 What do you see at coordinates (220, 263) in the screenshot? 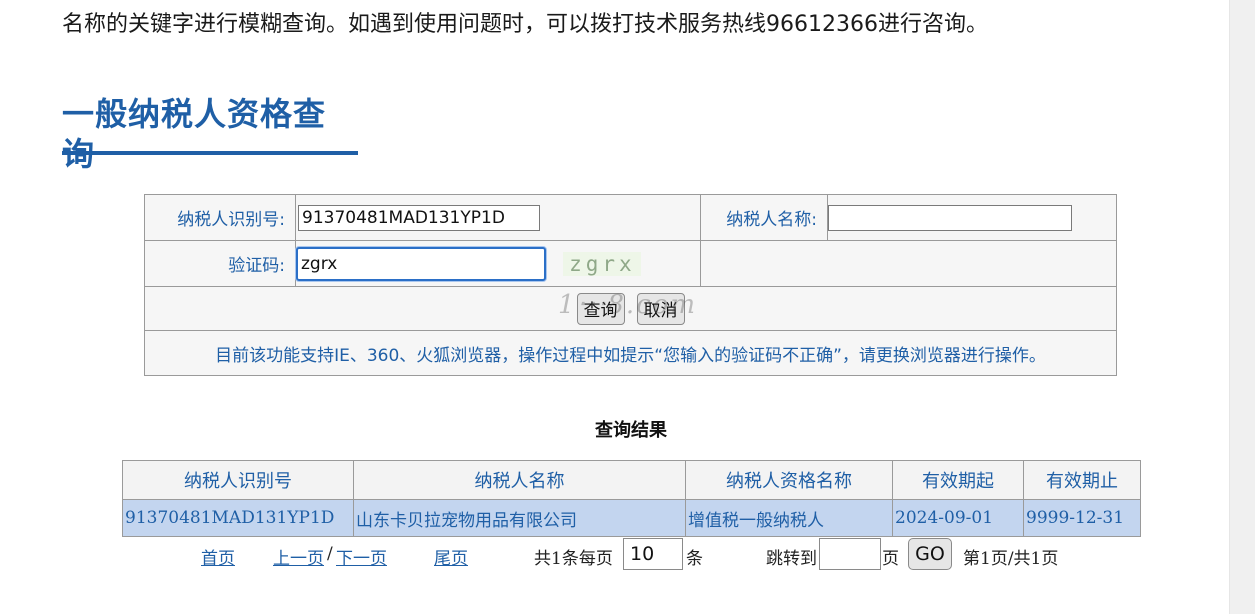
I see `captcha-label: 验证码:` at bounding box center [220, 263].